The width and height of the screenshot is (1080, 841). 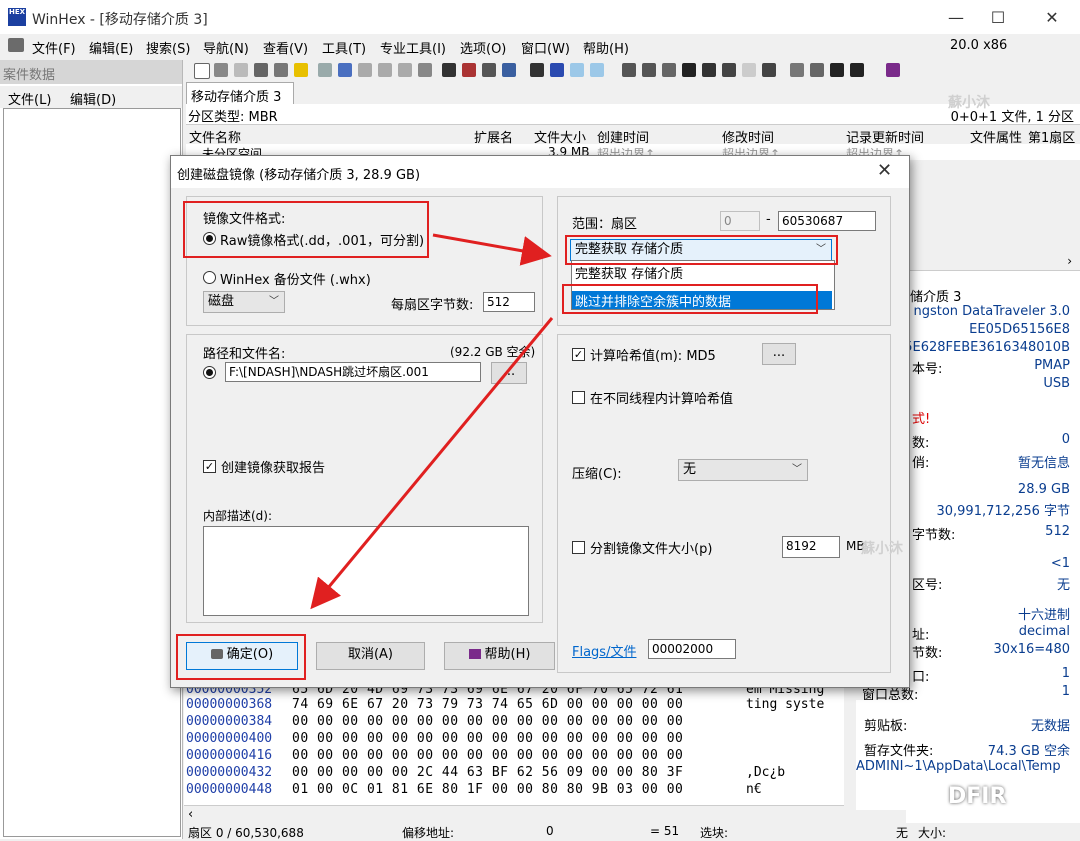 What do you see at coordinates (240, 93) in the screenshot?
I see `tab-removable-media-3: 移动存储介质 3` at bounding box center [240, 93].